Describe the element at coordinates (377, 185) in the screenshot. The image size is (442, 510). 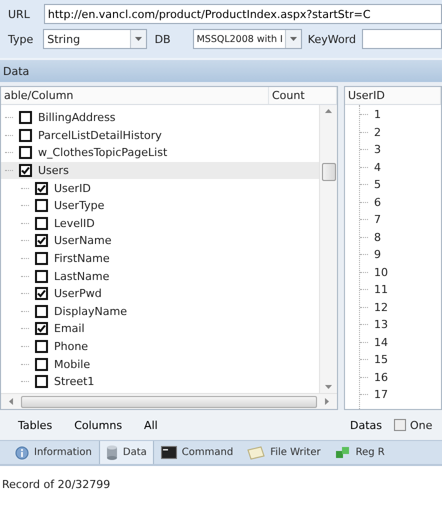
I see `value-item: 5` at that location.